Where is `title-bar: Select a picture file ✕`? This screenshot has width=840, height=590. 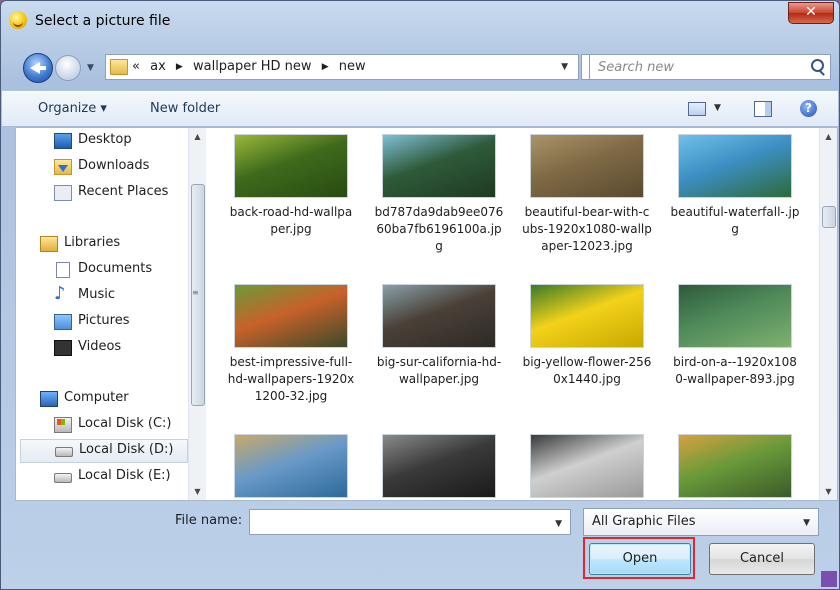
title-bar: Select a picture file ✕ is located at coordinates (420, 21).